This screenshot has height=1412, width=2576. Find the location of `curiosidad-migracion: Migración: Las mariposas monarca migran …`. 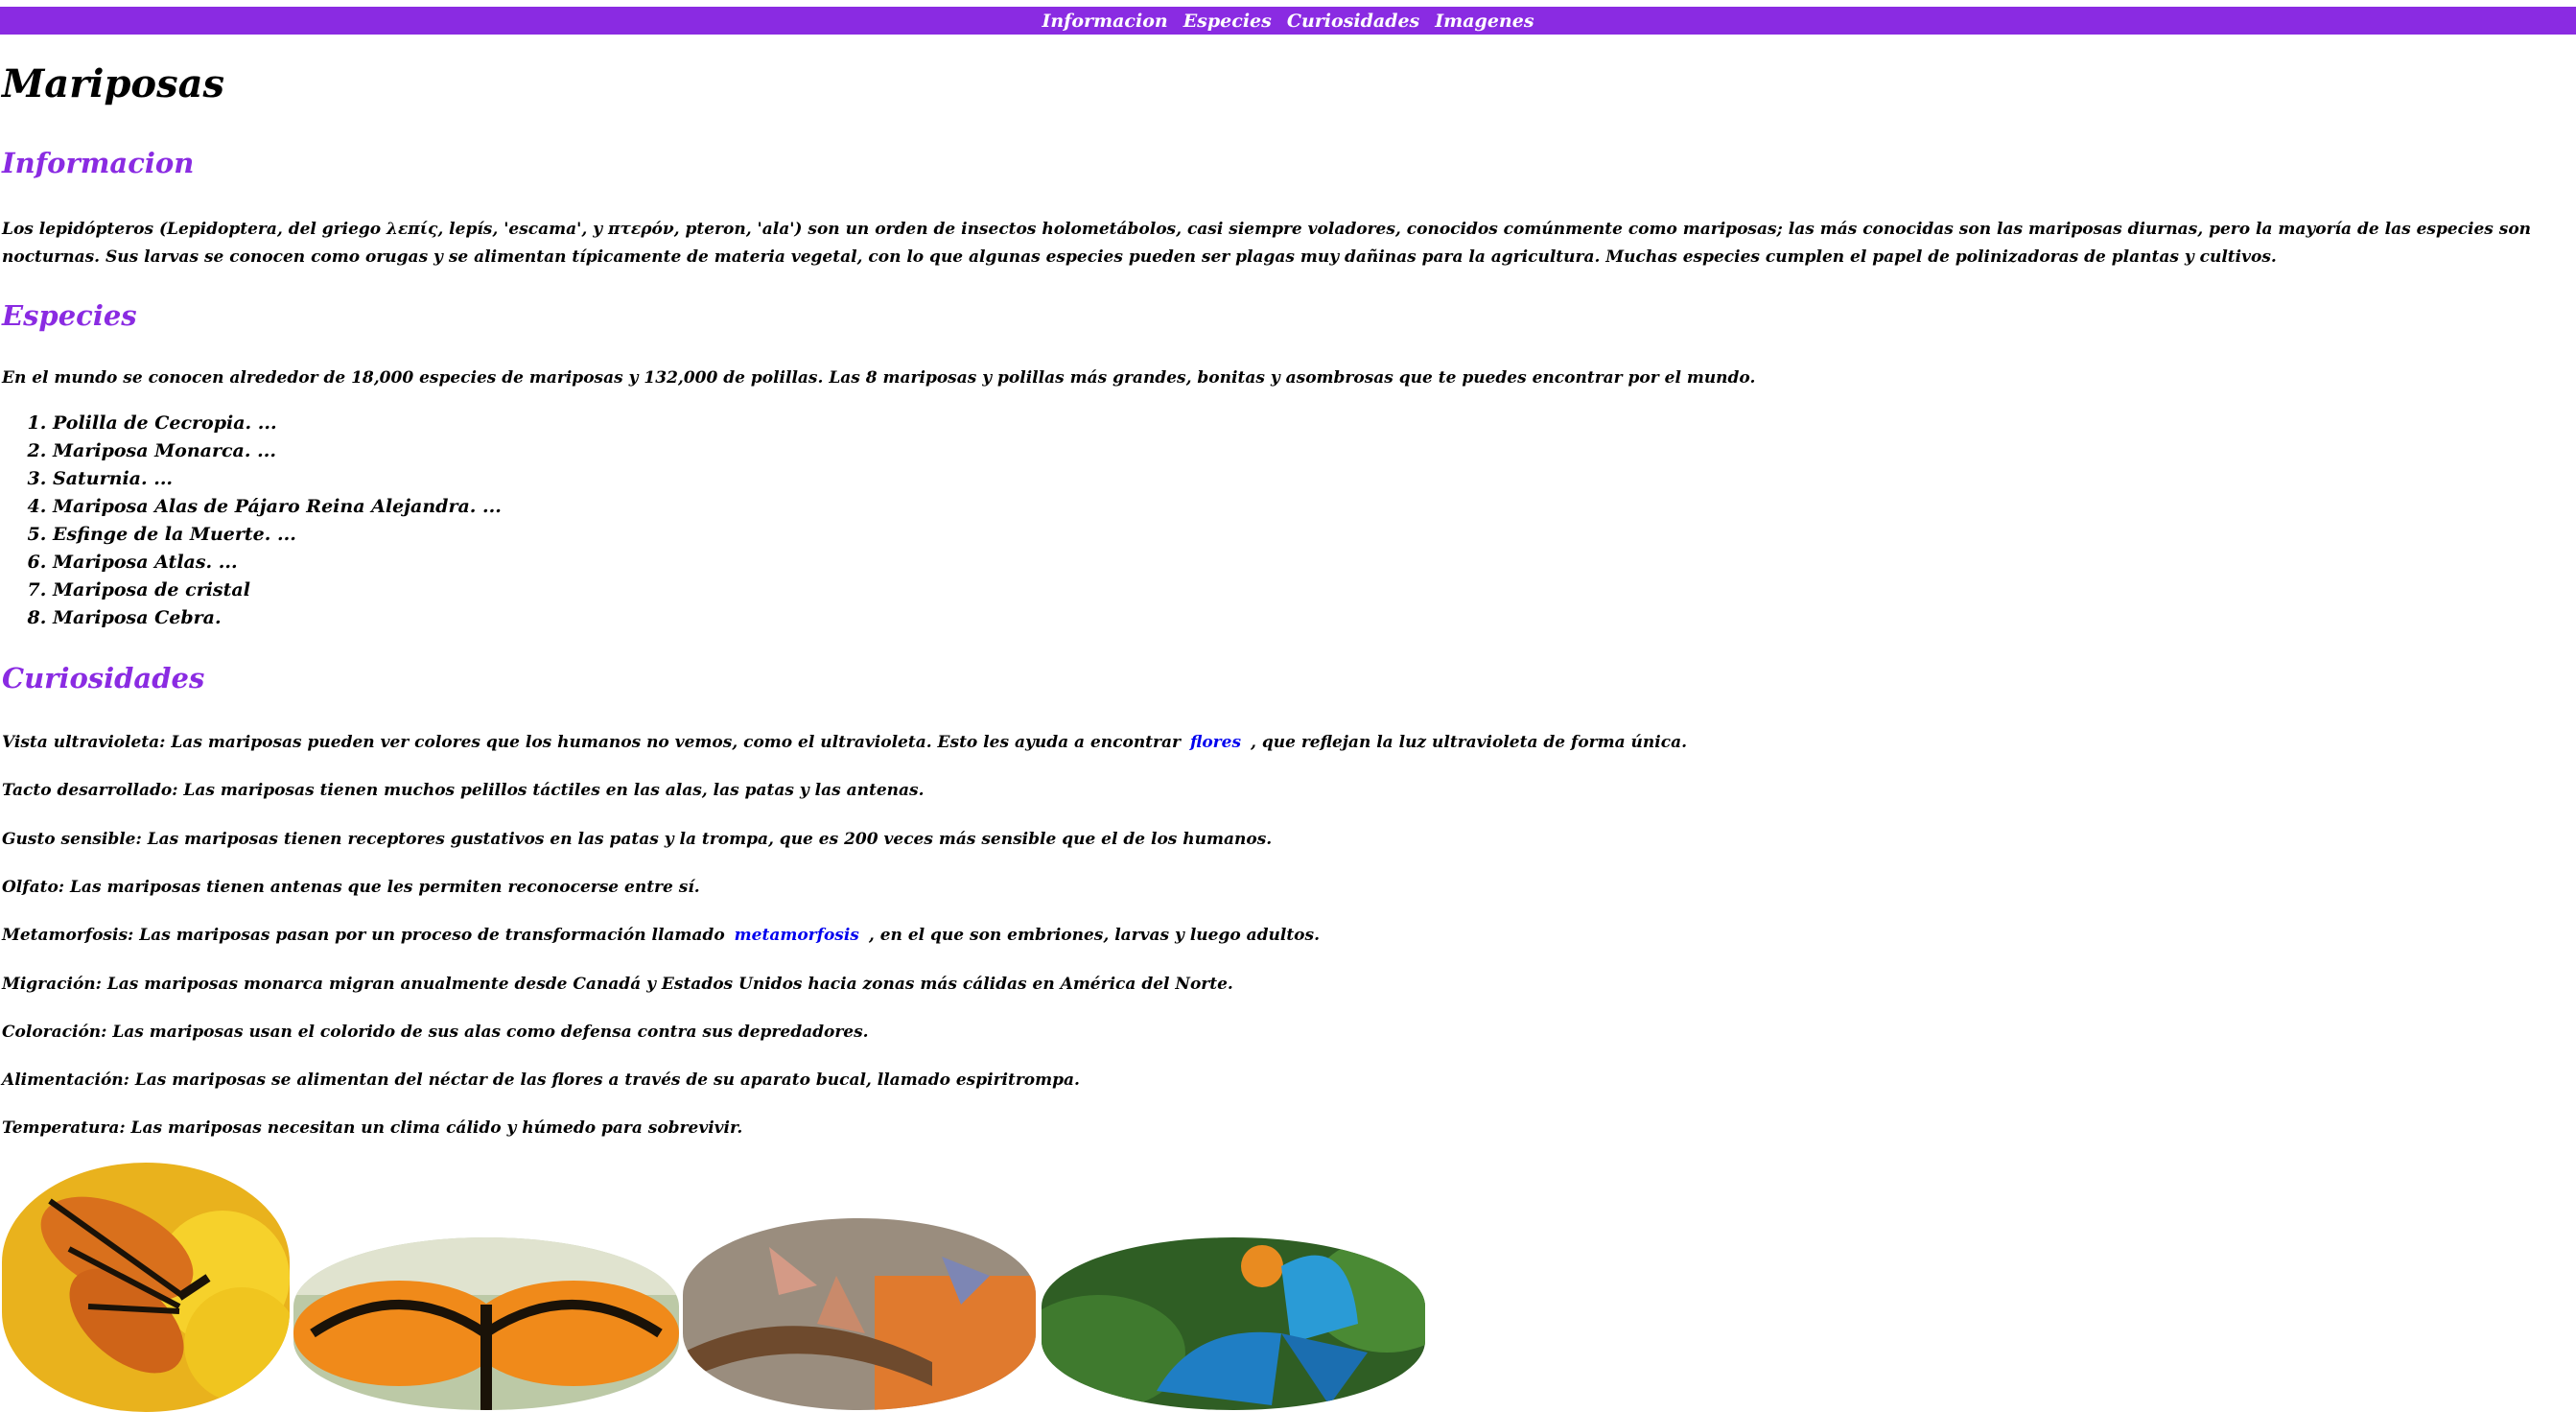

curiosidad-migracion: Migración: Las mariposas monarca migran … is located at coordinates (617, 984).